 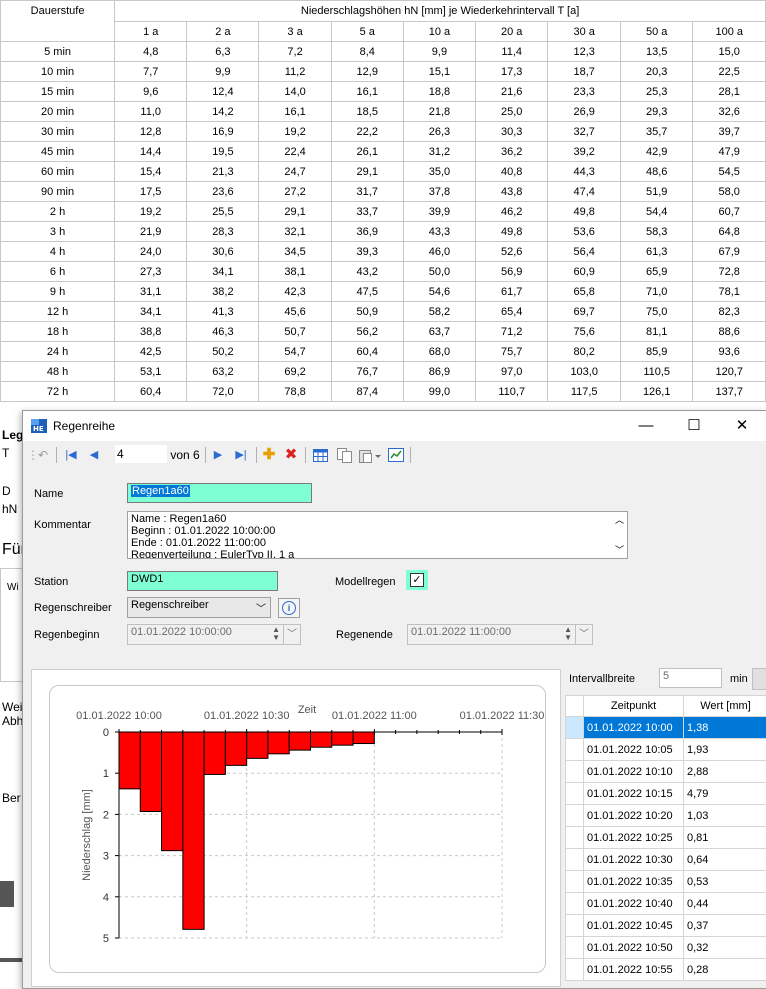 What do you see at coordinates (725, 926) in the screenshot?
I see `grid-value-cell: 0,37` at bounding box center [725, 926].